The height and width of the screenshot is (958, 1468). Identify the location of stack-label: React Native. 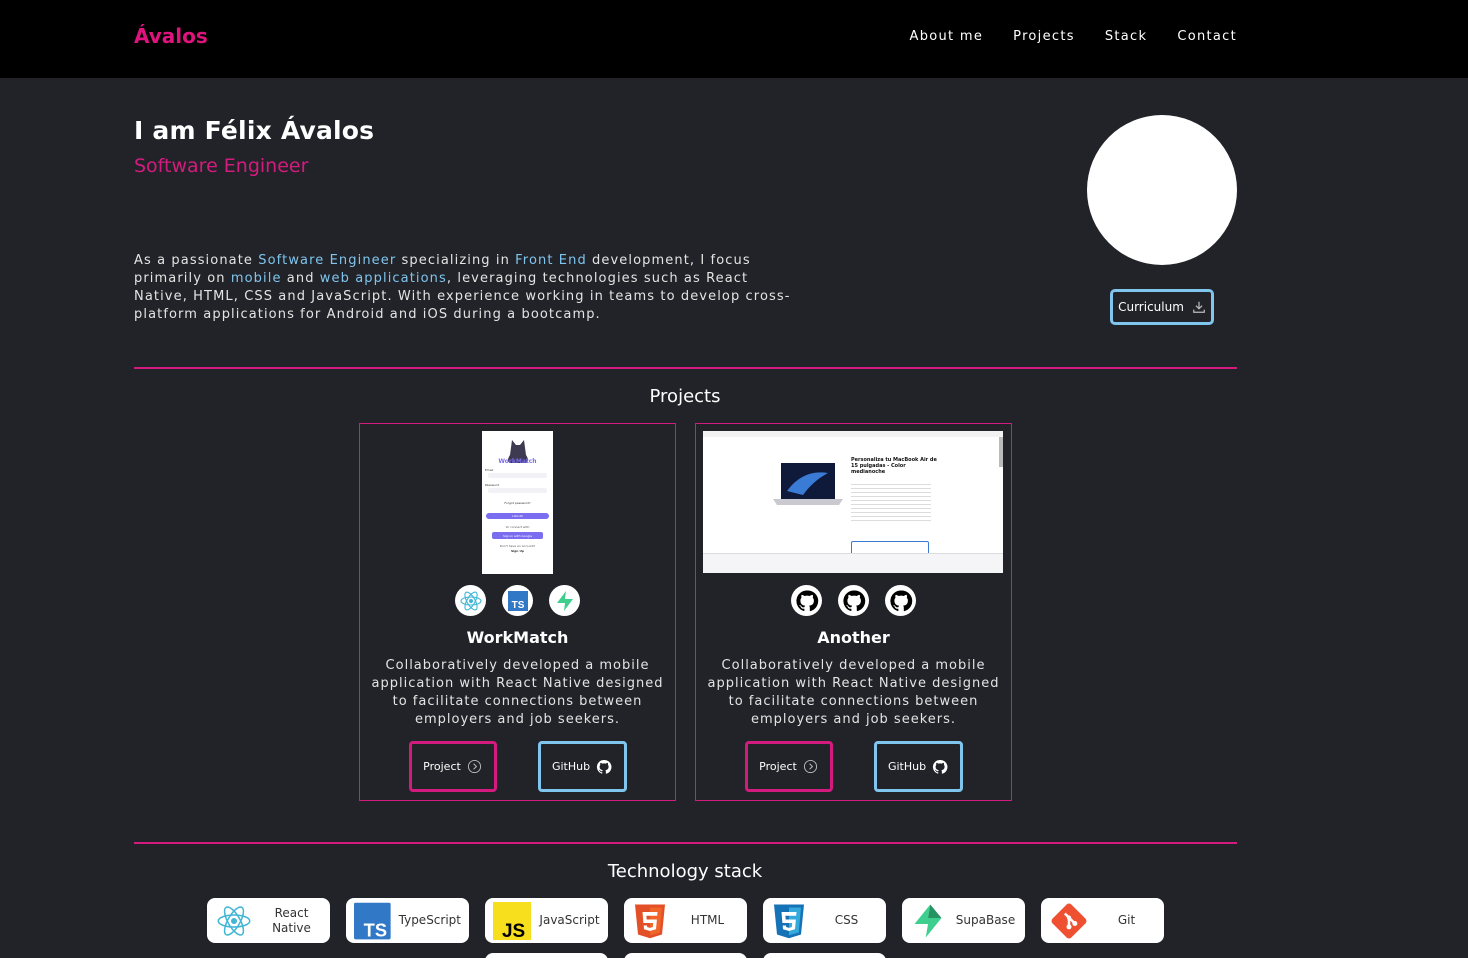
(291, 920).